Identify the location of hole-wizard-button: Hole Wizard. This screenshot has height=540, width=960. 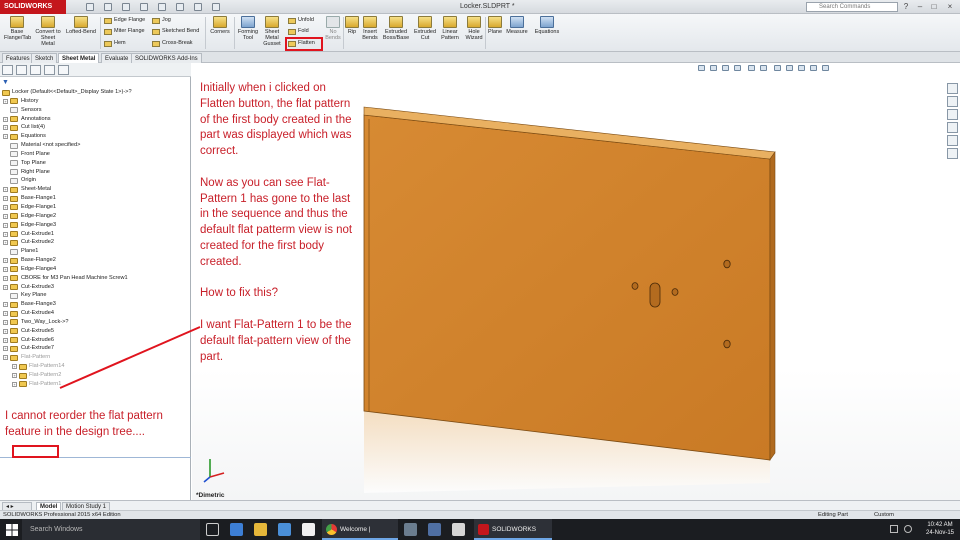
(474, 28).